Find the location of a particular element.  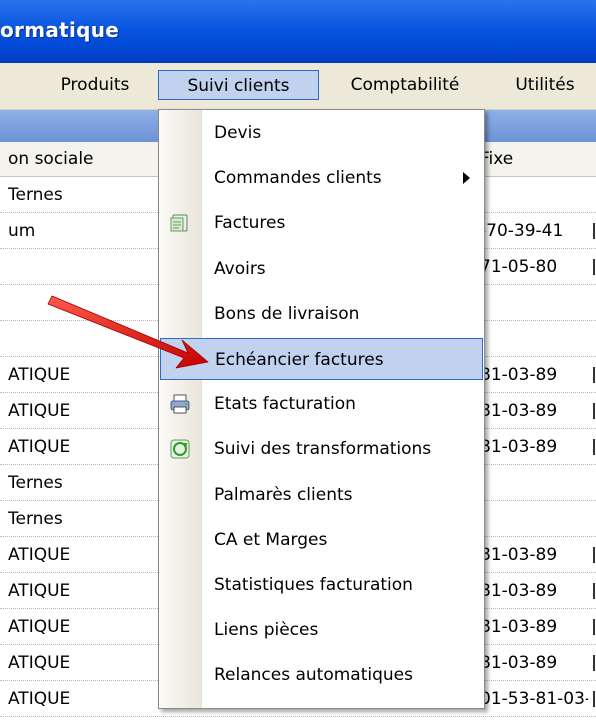

menu-item-liens-pieces: Liens pièces is located at coordinates (321, 630).